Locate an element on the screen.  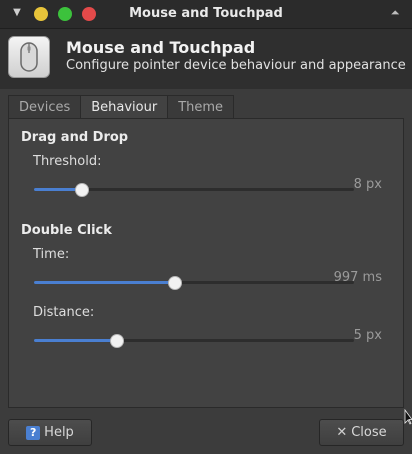
header-title: Mouse and Touchpad is located at coordinates (161, 47).